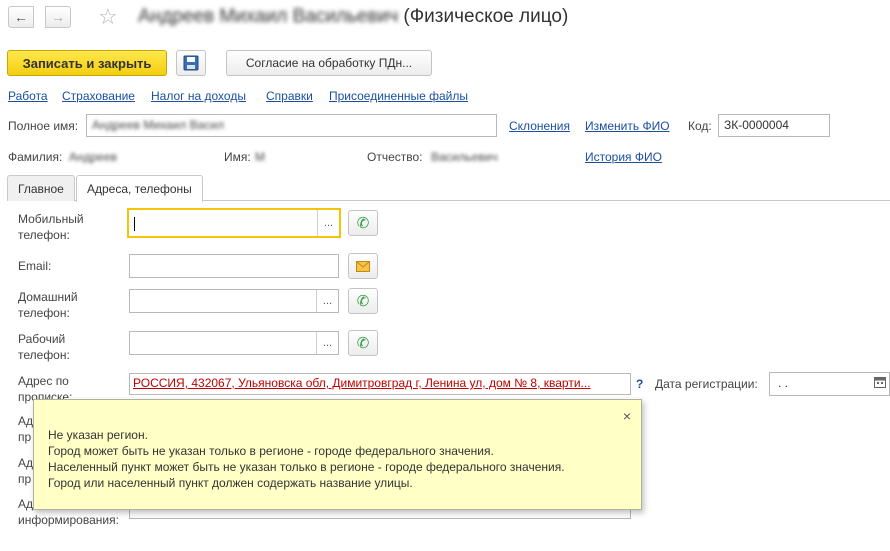 This screenshot has height=551, width=890. I want to click on call-home-button: ✆, so click(363, 301).